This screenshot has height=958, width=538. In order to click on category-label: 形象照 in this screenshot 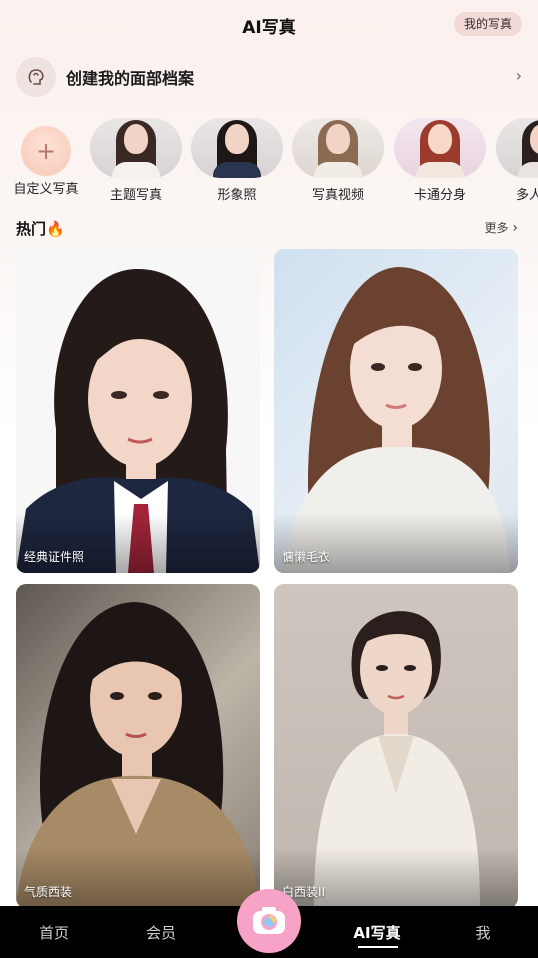, I will do `click(237, 195)`.